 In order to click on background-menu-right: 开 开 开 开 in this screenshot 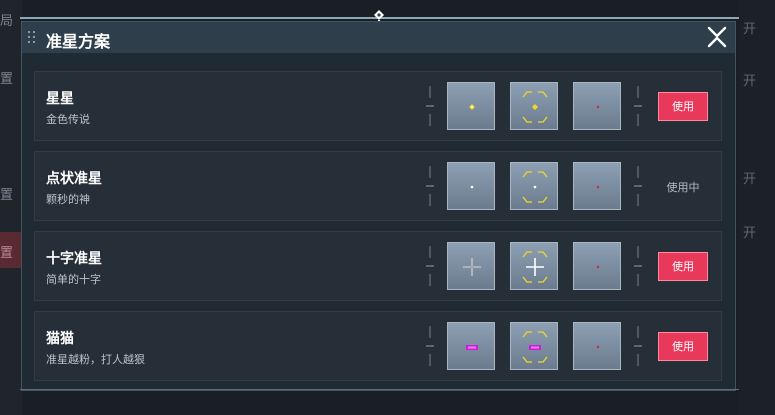, I will do `click(757, 207)`.